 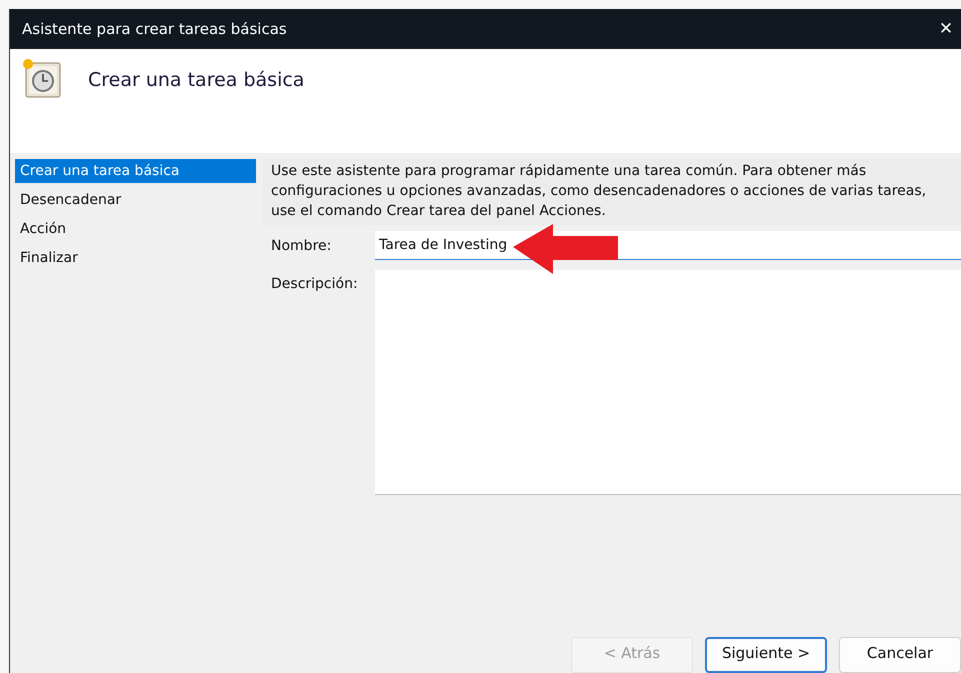 What do you see at coordinates (135, 258) in the screenshot?
I see `wizard-step: Finalizar` at bounding box center [135, 258].